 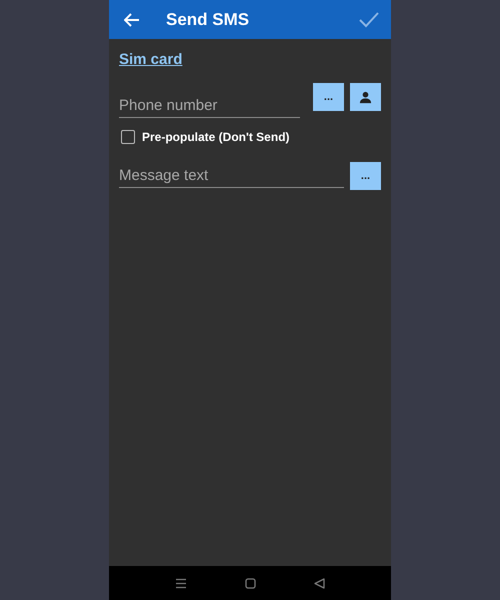 I want to click on menu-icon, so click(x=181, y=583).